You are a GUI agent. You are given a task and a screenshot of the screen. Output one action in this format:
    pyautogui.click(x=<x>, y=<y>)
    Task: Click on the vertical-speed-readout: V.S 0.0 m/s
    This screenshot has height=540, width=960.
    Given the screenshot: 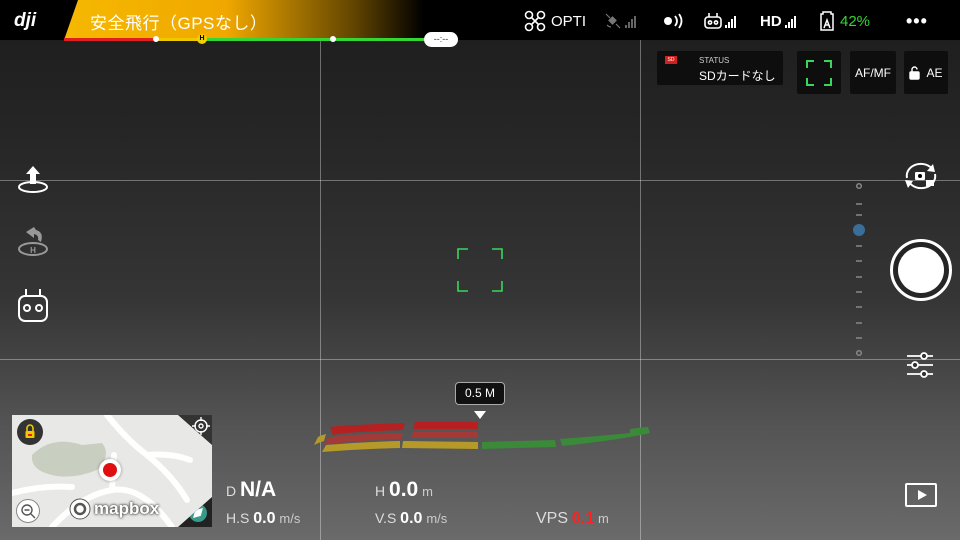 What is the action you would take?
    pyautogui.click(x=411, y=519)
    